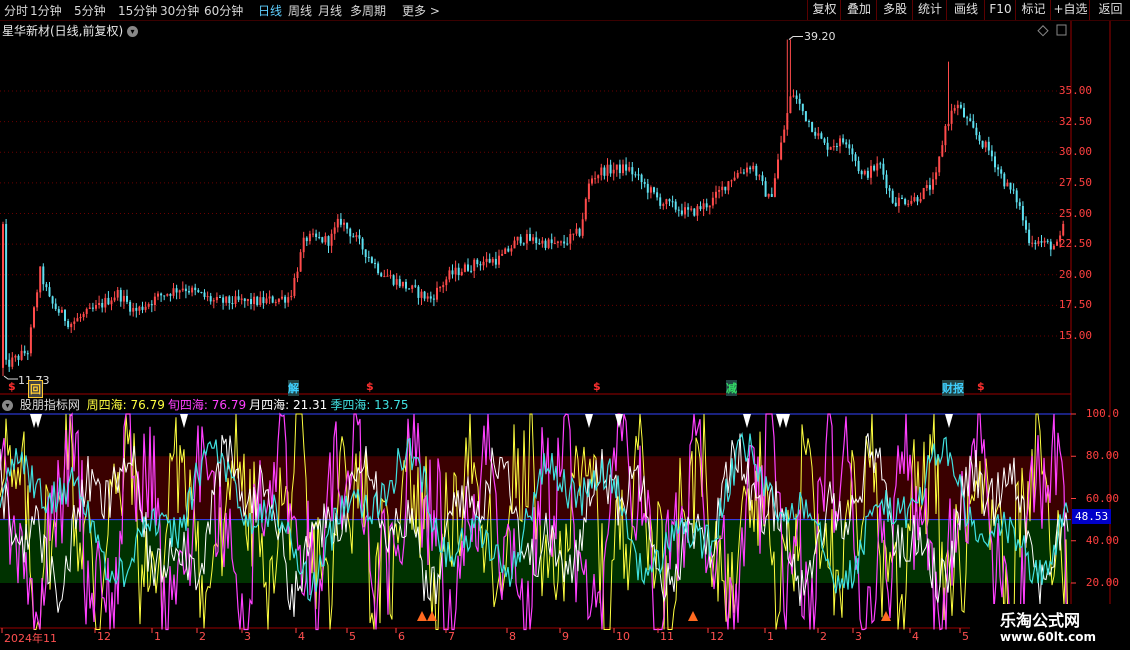  I want to click on period-tab-7: 周线, so click(300, 10).